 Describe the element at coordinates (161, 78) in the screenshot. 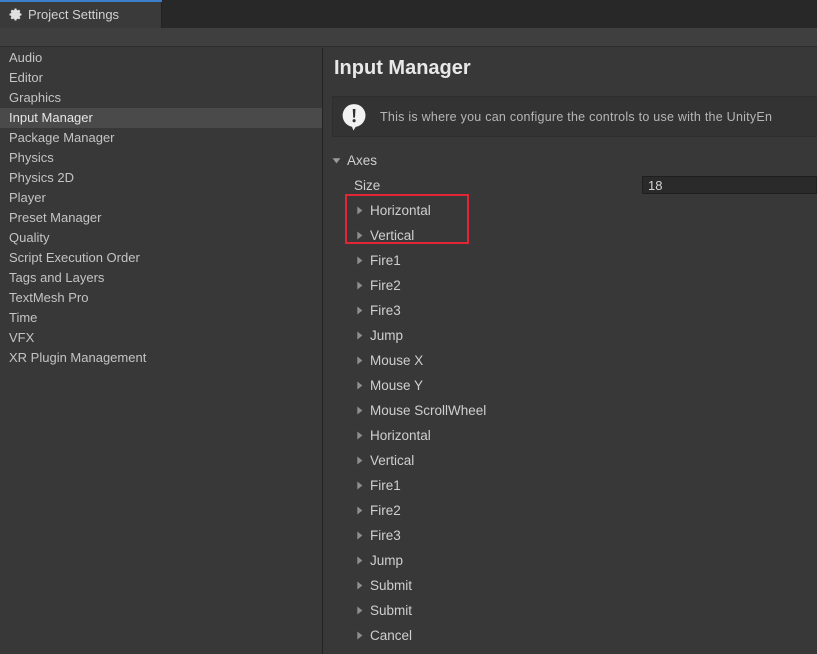

I see `sidebar-item-editor: Editor` at that location.